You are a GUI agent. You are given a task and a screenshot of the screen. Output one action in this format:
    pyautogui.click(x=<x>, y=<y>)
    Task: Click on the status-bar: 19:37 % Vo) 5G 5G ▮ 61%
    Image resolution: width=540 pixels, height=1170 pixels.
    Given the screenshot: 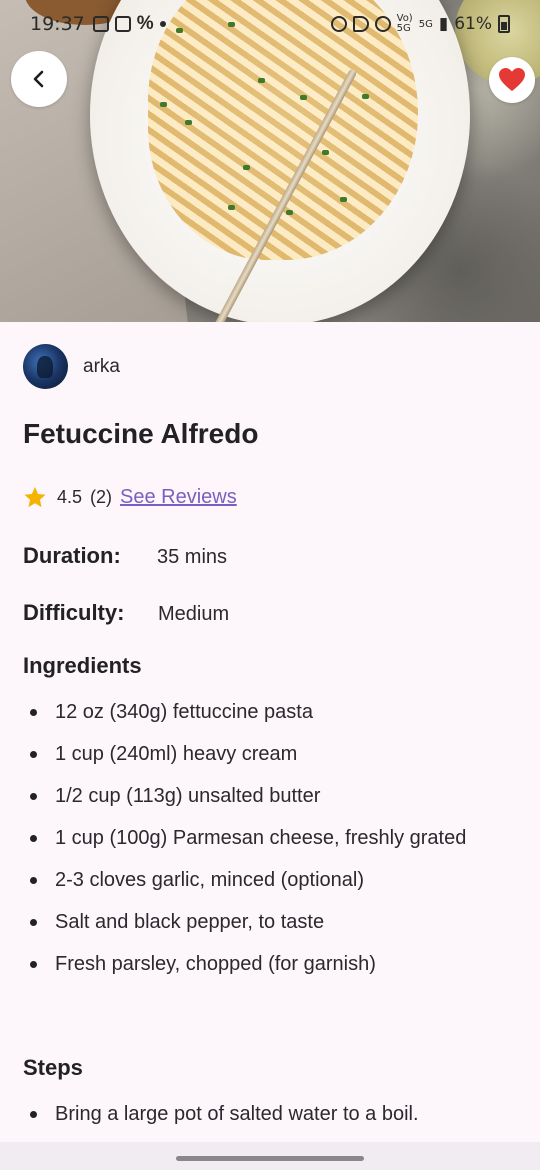 What is the action you would take?
    pyautogui.click(x=270, y=24)
    